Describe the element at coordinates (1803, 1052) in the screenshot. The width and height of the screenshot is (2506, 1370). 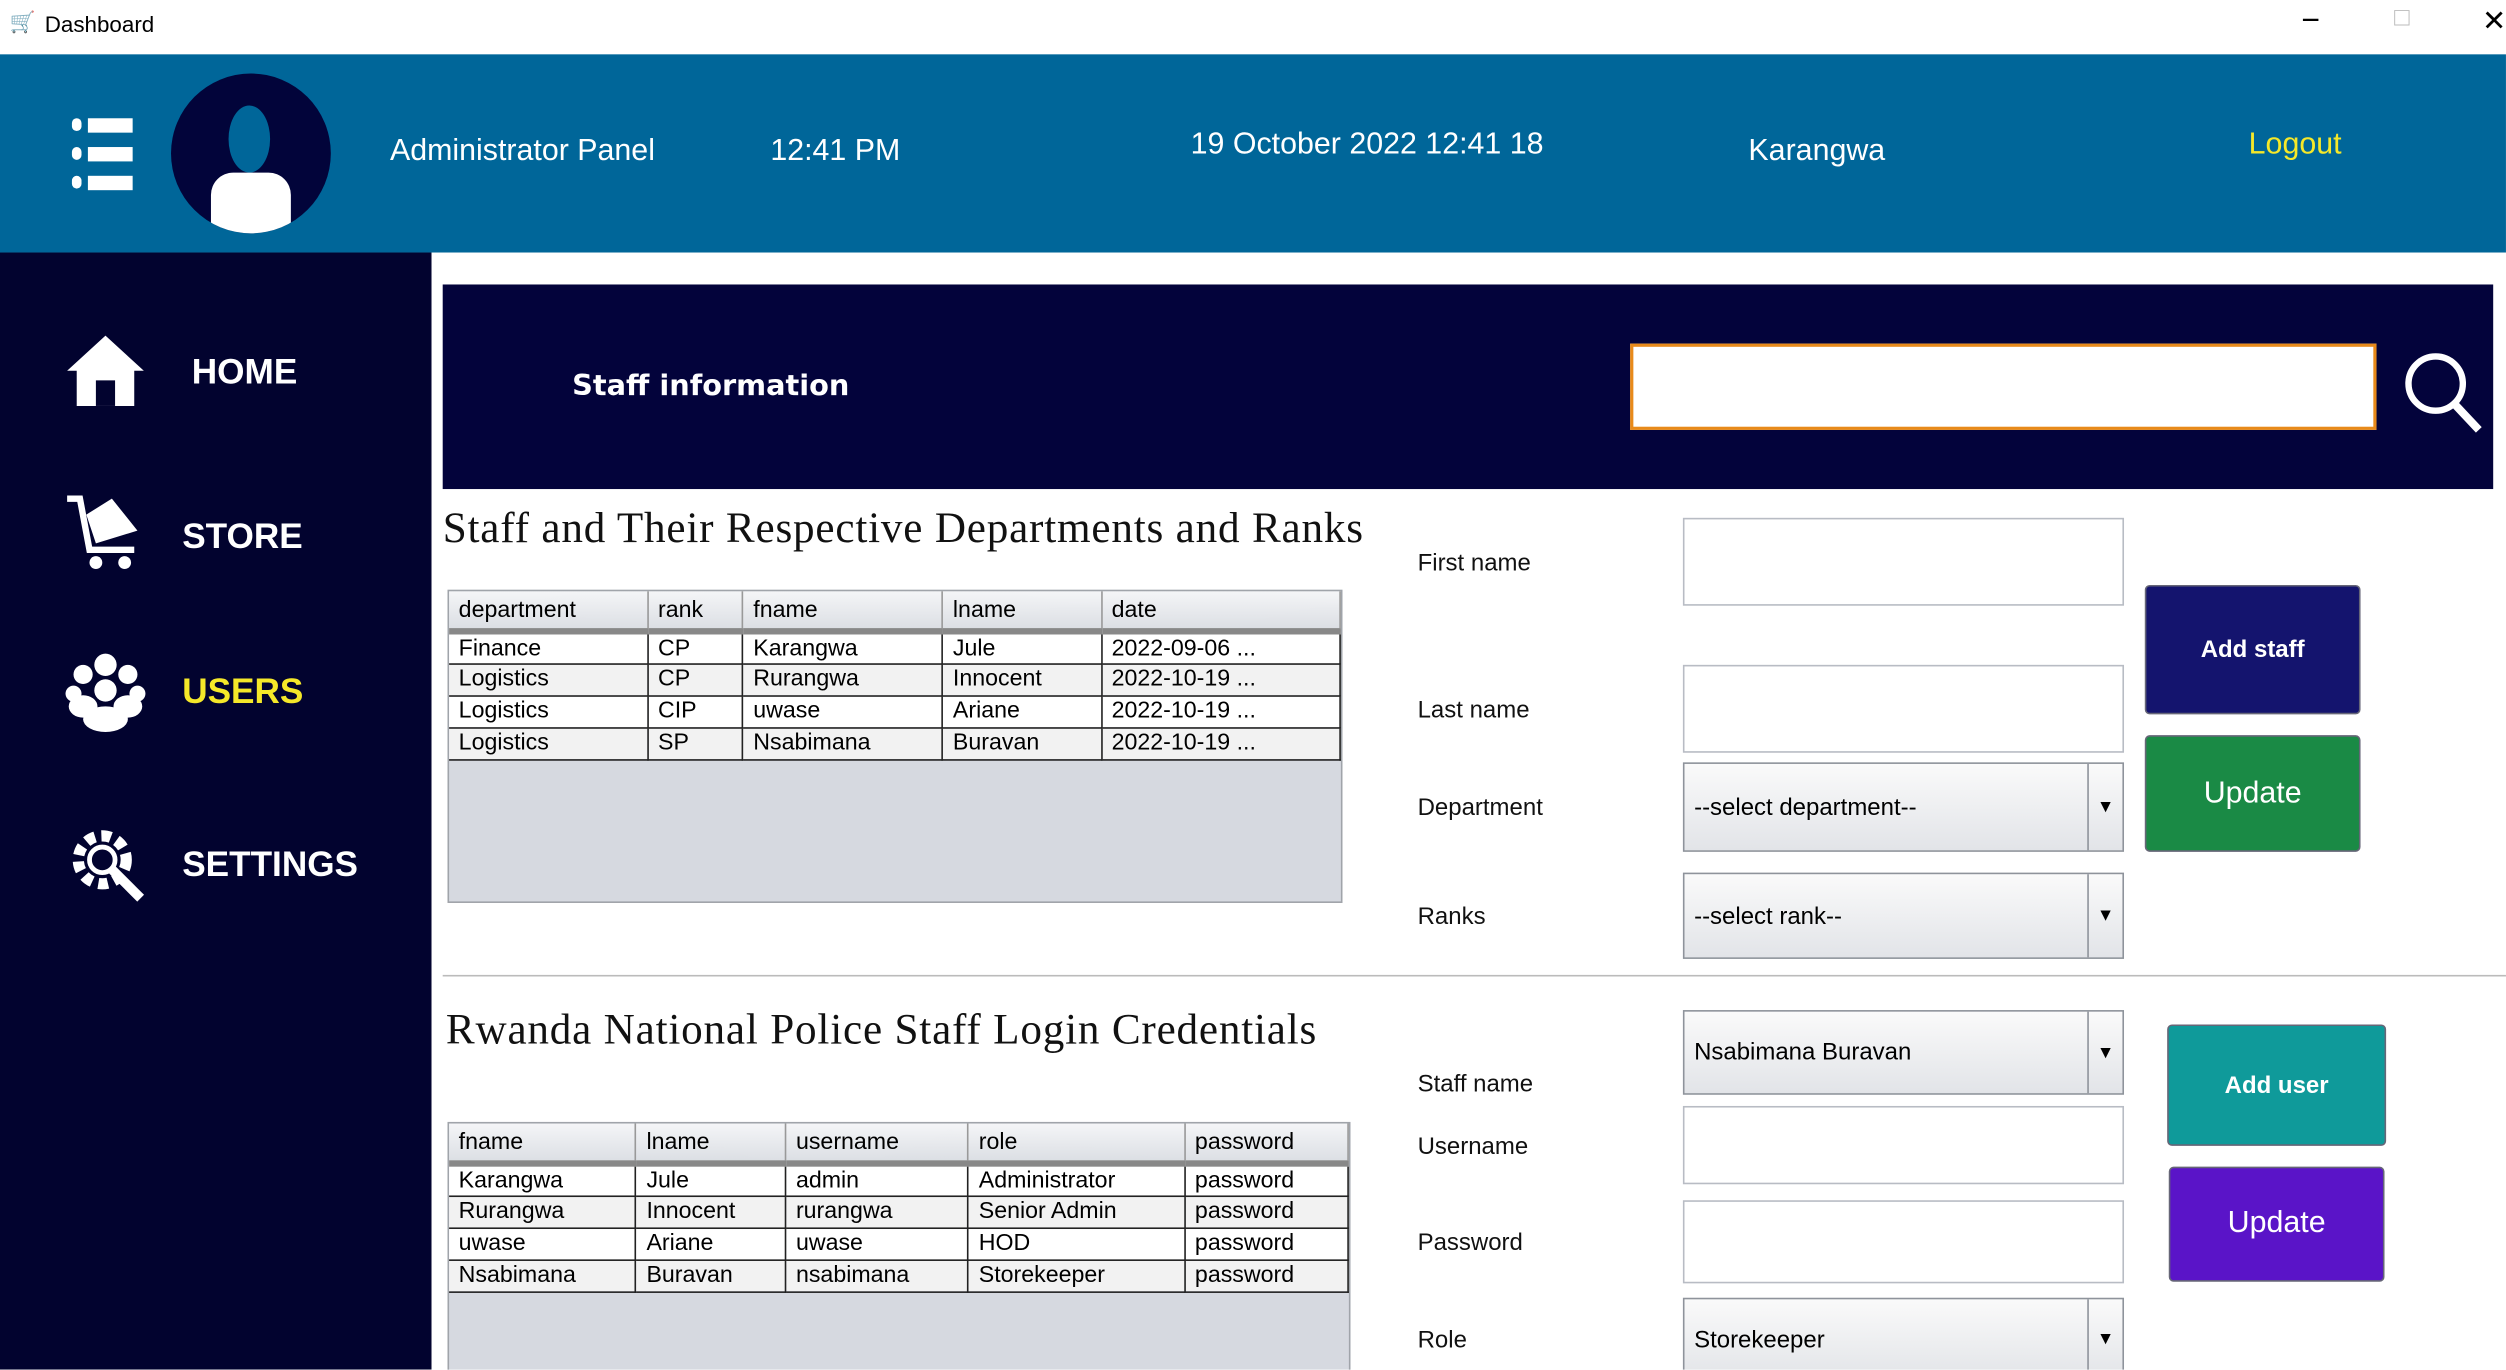
I see `staff-name-value: Nsabimana Buravan` at that location.